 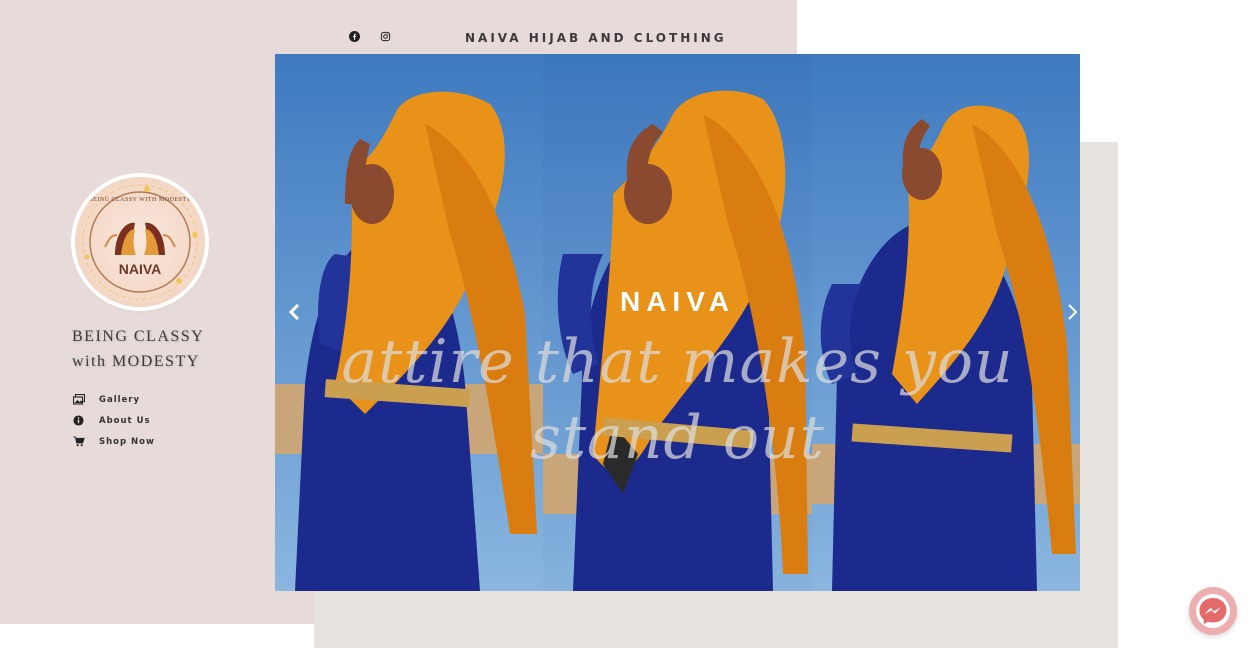 I want to click on messenger-chat-button, so click(x=1213, y=611).